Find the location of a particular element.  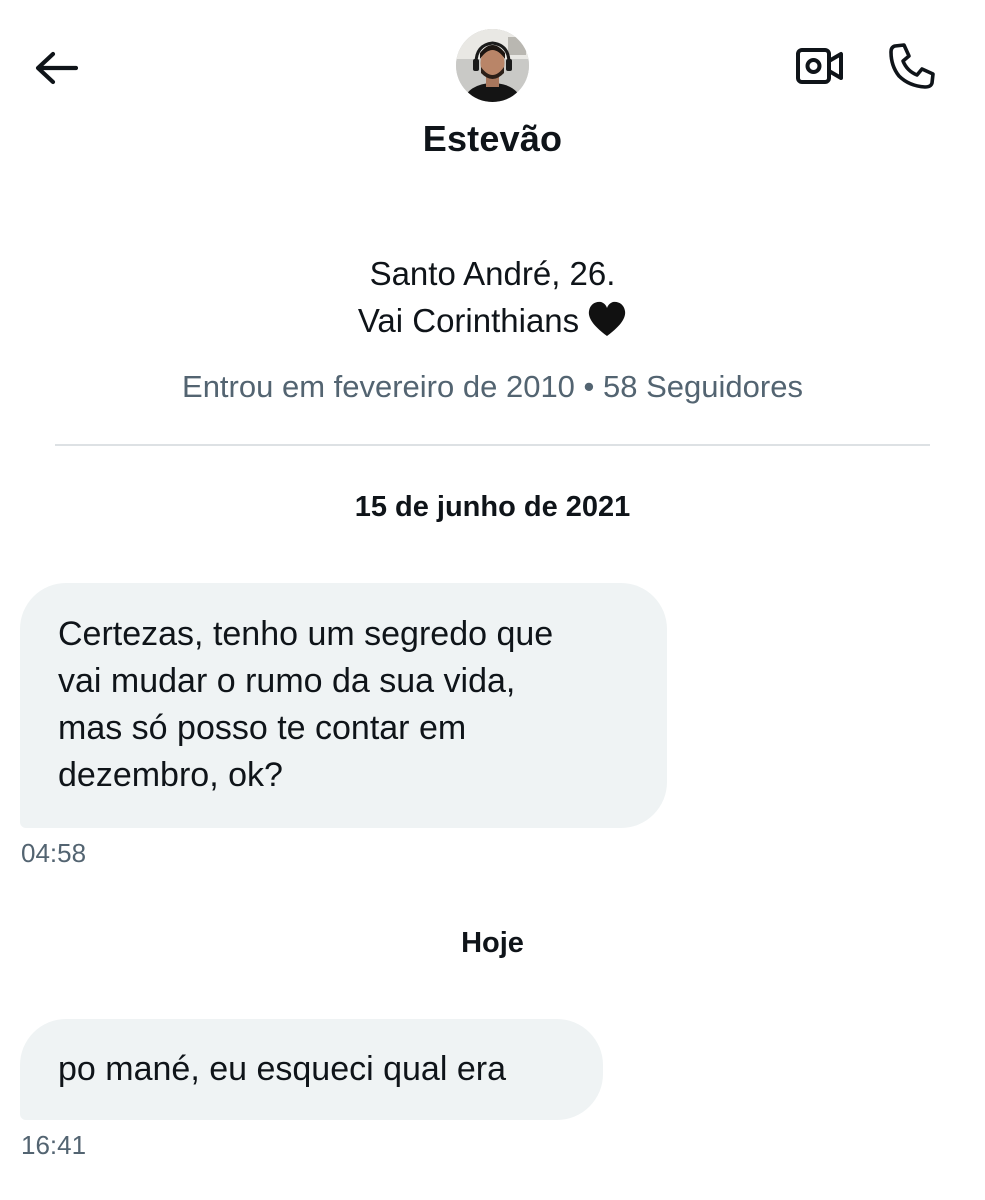

voice-call-button is located at coordinates (912, 66).